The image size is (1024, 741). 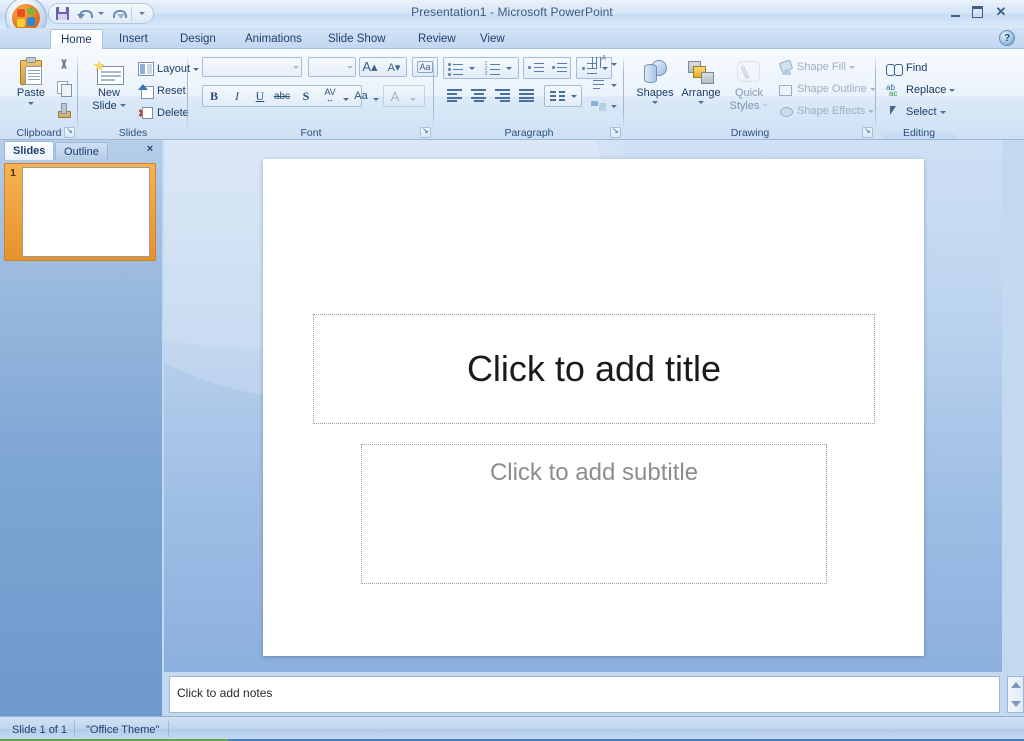 What do you see at coordinates (594, 514) in the screenshot?
I see `subtitle-placeholder: Click to add subtitle` at bounding box center [594, 514].